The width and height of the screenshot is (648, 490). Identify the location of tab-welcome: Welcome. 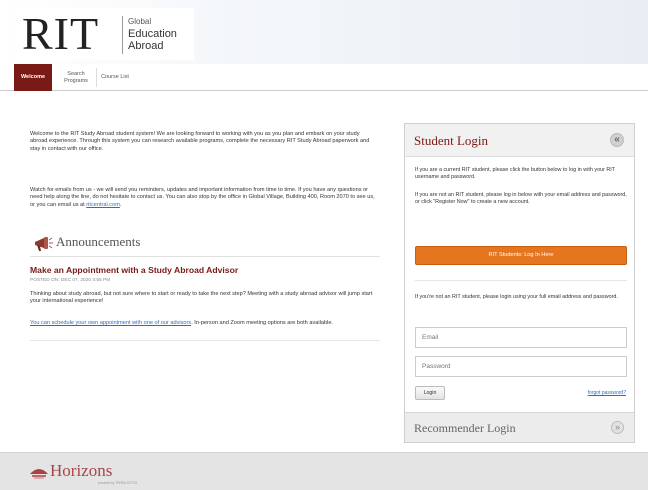
(33, 77).